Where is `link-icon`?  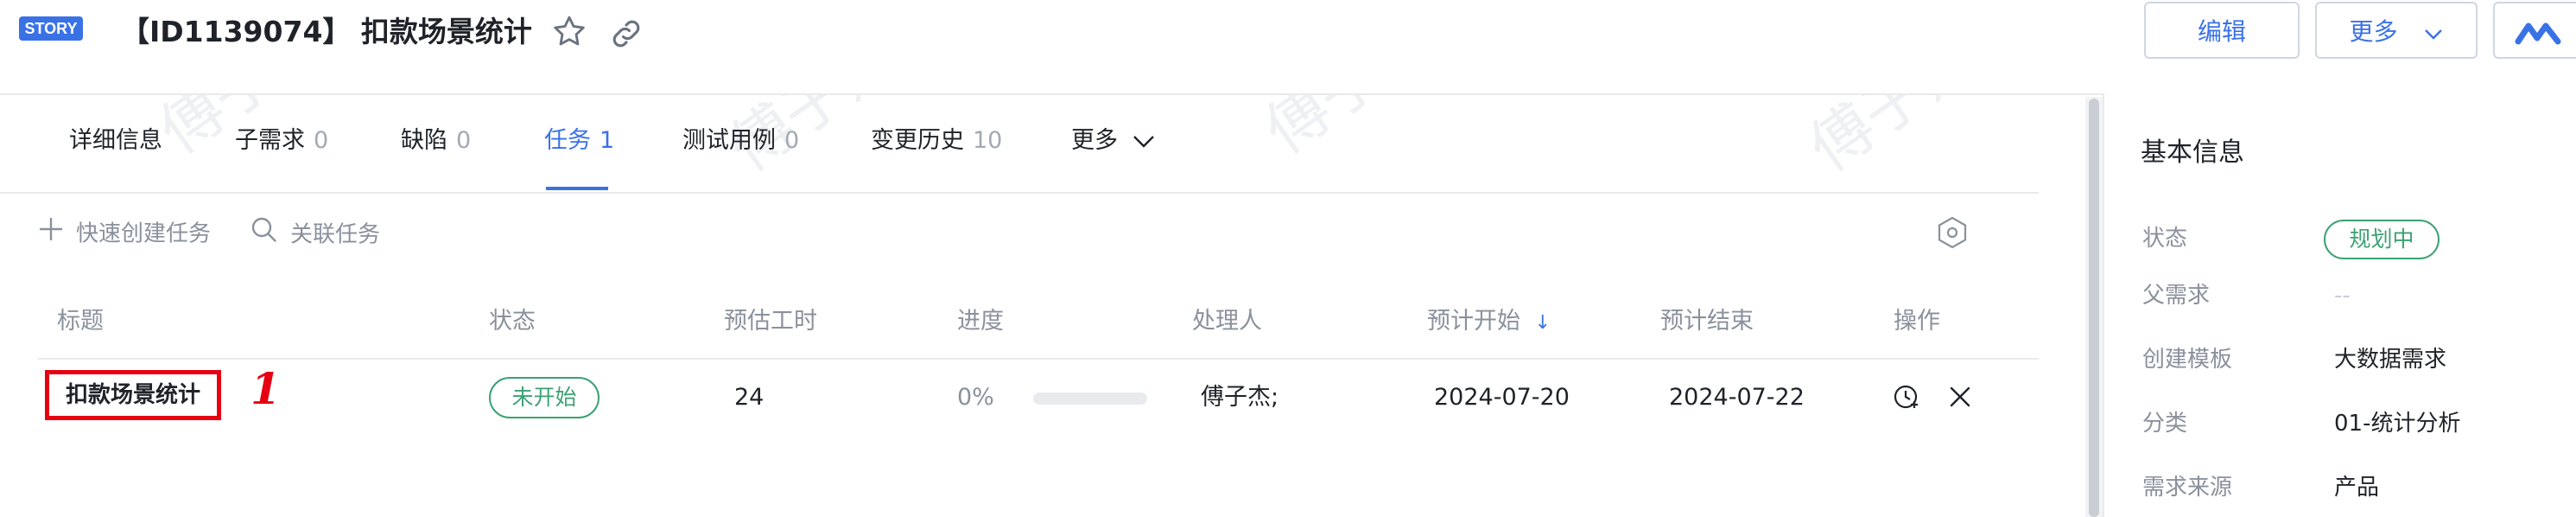
link-icon is located at coordinates (626, 34).